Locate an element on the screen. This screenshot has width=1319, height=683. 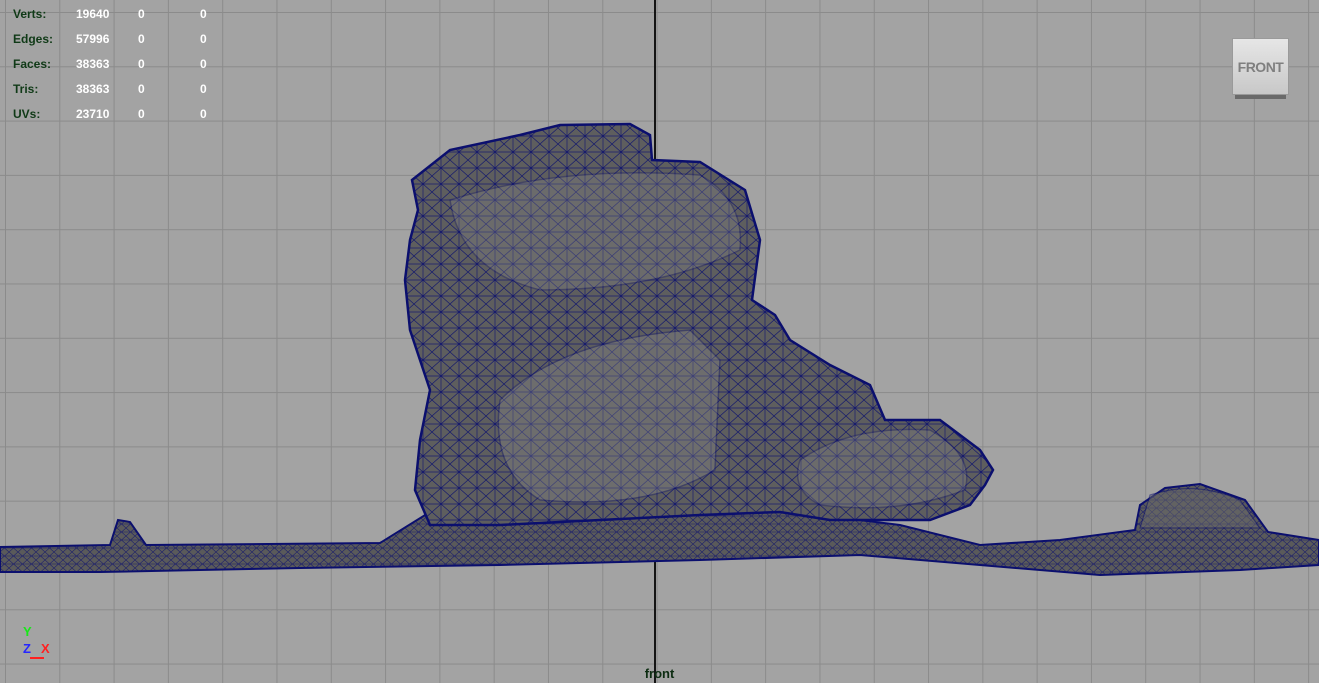
hud-row: Tris: 38363 0 0 is located at coordinates (137, 89).